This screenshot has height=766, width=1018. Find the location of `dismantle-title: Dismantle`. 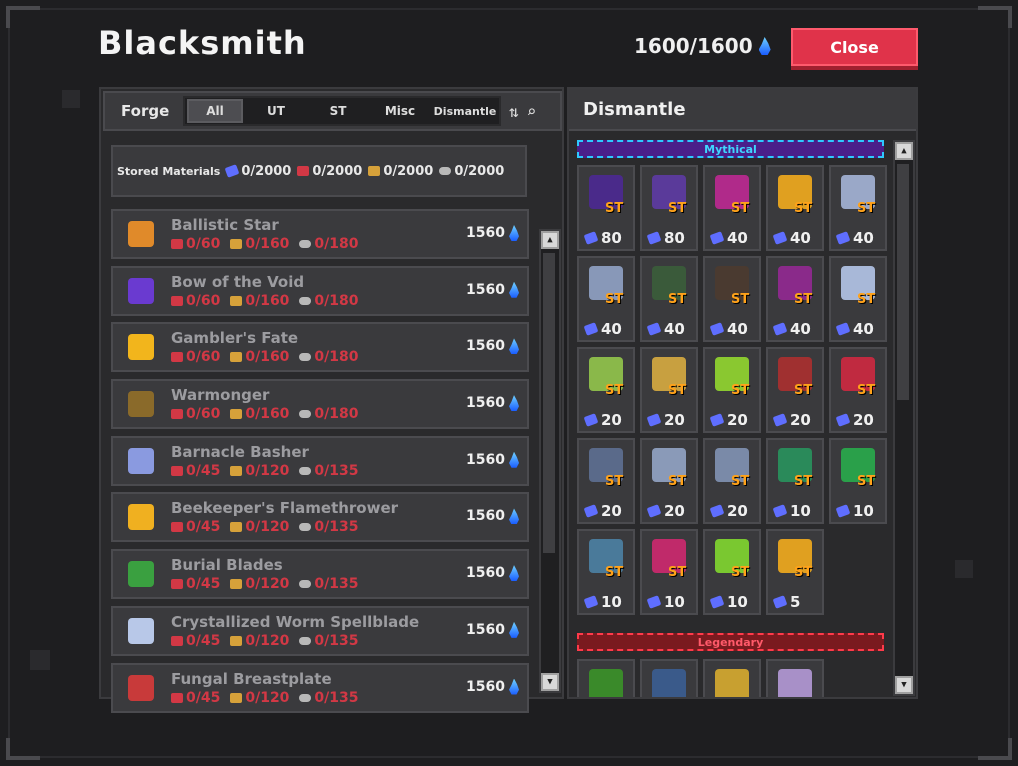

dismantle-title: Dismantle is located at coordinates (742, 110).